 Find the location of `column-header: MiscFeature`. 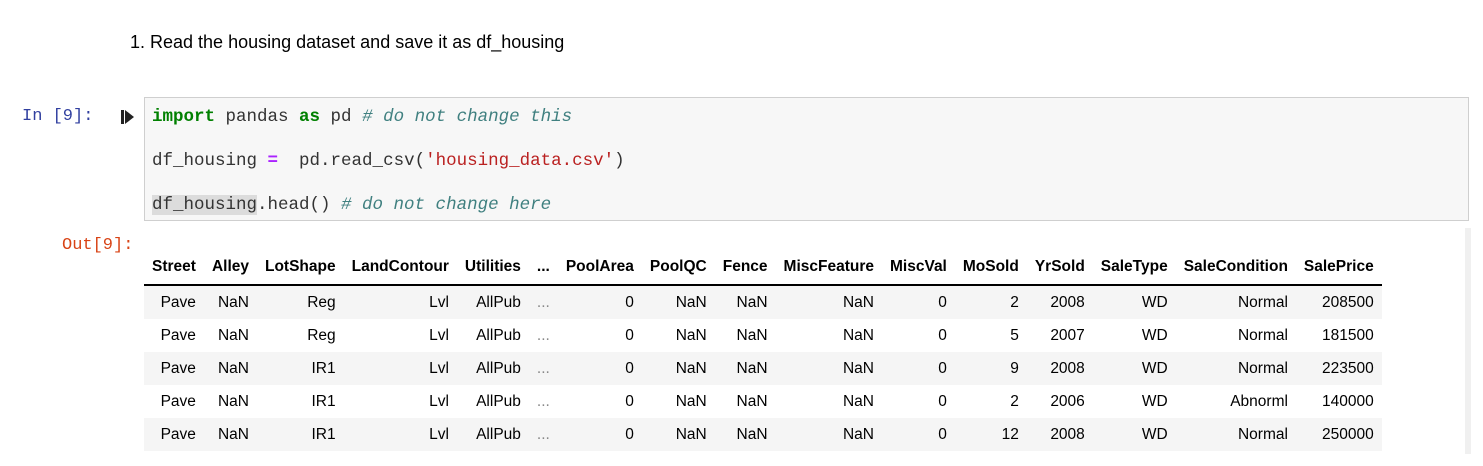

column-header: MiscFeature is located at coordinates (828, 268).